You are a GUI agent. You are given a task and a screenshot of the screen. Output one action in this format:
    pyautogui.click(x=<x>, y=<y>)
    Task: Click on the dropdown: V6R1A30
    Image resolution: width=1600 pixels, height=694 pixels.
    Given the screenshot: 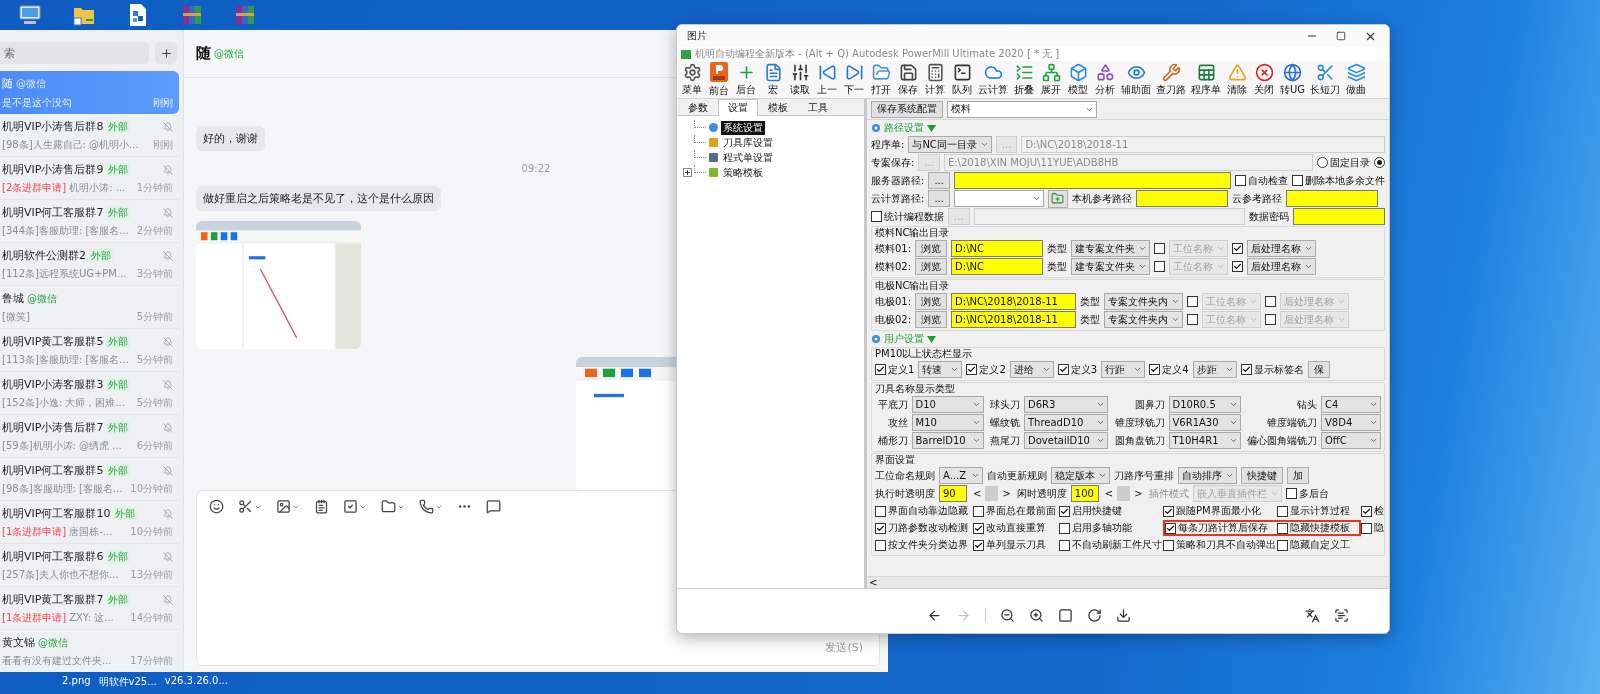 What is the action you would take?
    pyautogui.click(x=1204, y=422)
    